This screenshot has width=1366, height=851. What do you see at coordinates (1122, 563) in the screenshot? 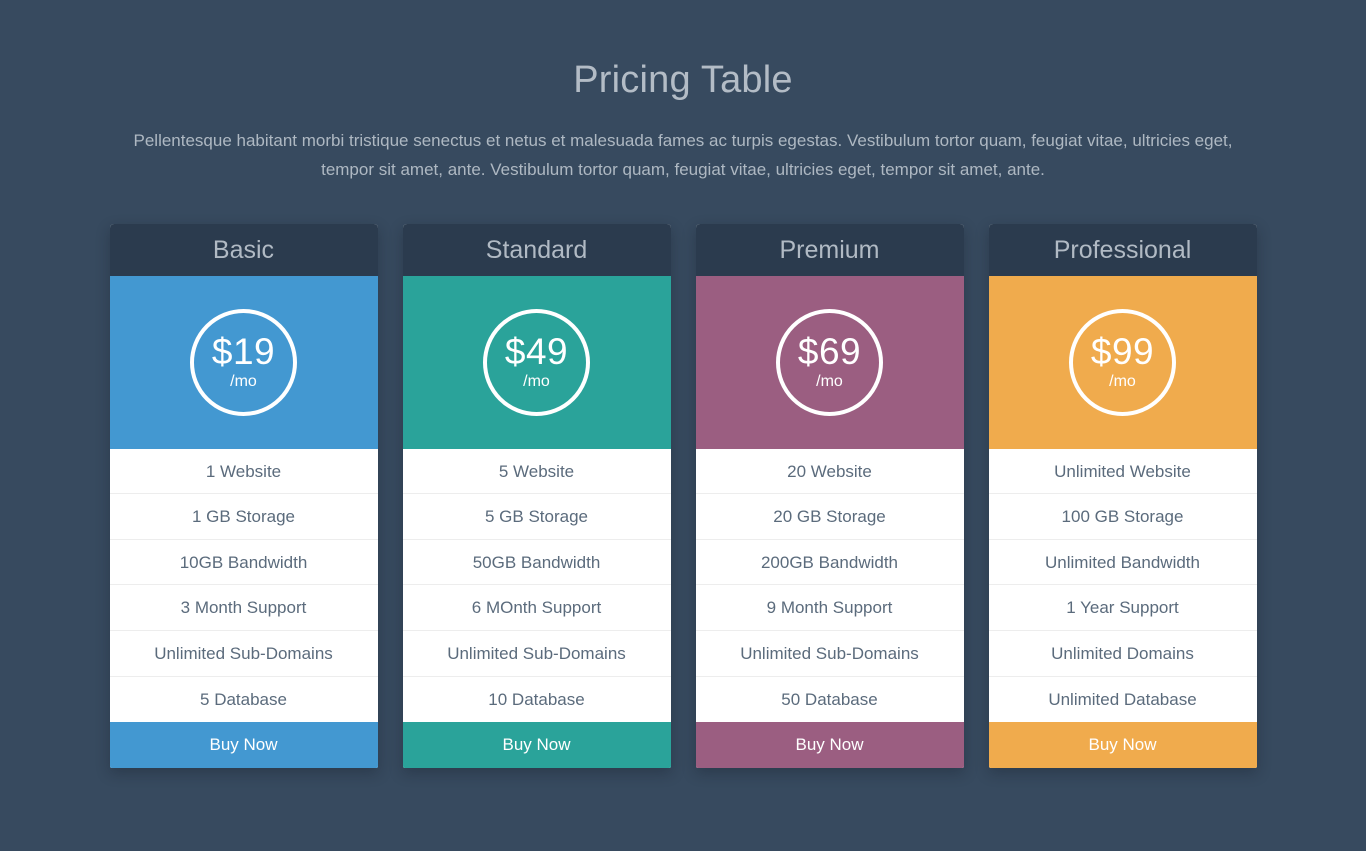
I see `feature-item: Unlimited Bandwidth` at bounding box center [1122, 563].